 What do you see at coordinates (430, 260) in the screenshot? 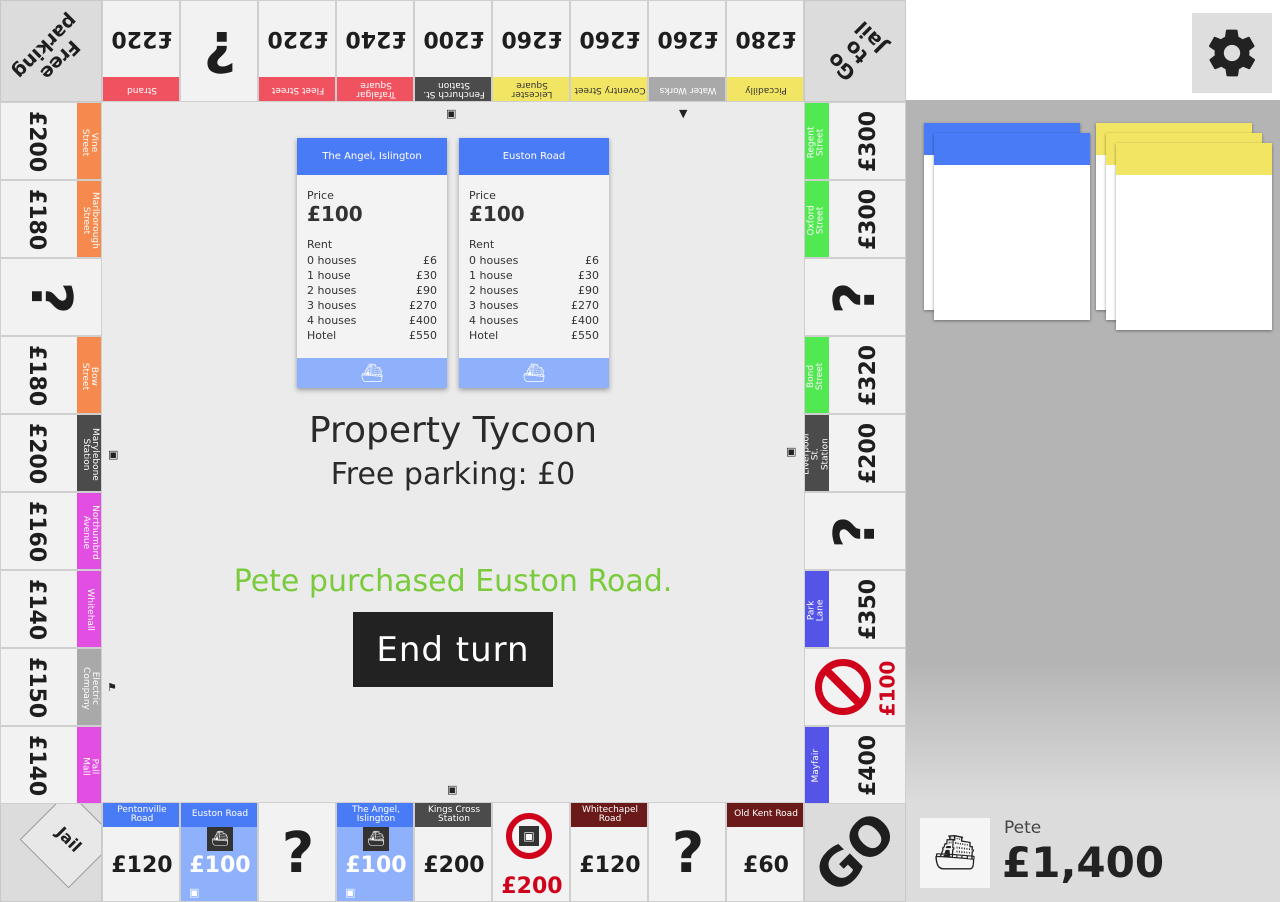
I see `rent-value: £6` at bounding box center [430, 260].